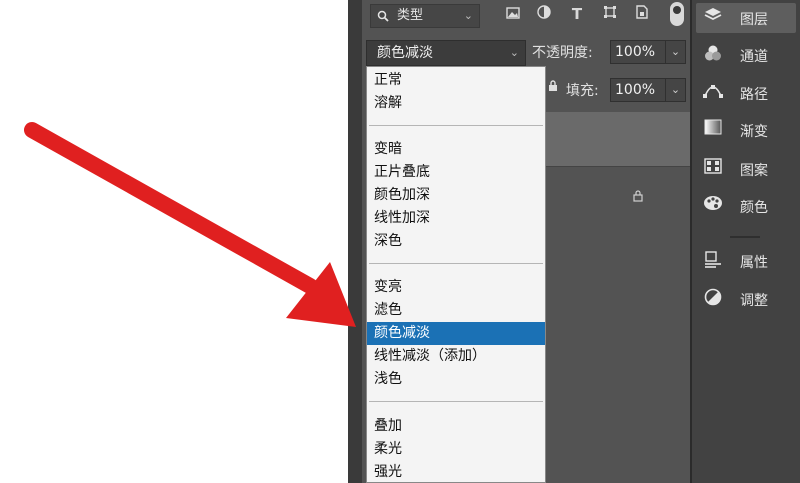 This screenshot has width=800, height=483. What do you see at coordinates (745, 241) in the screenshot?
I see `panel-dock` at bounding box center [745, 241].